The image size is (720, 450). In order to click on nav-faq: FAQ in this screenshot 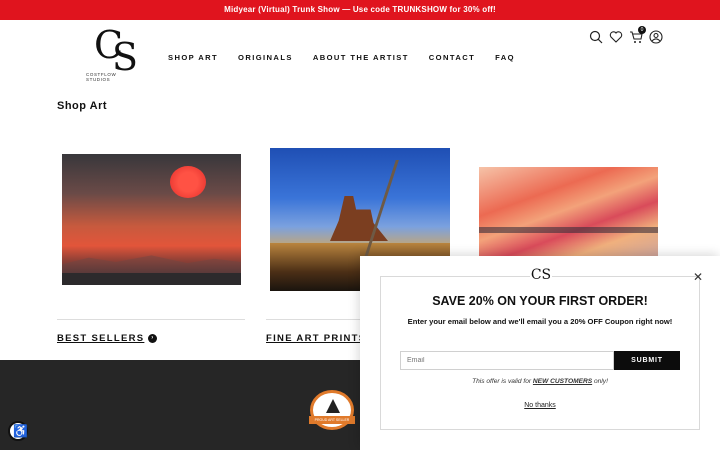, I will do `click(505, 57)`.